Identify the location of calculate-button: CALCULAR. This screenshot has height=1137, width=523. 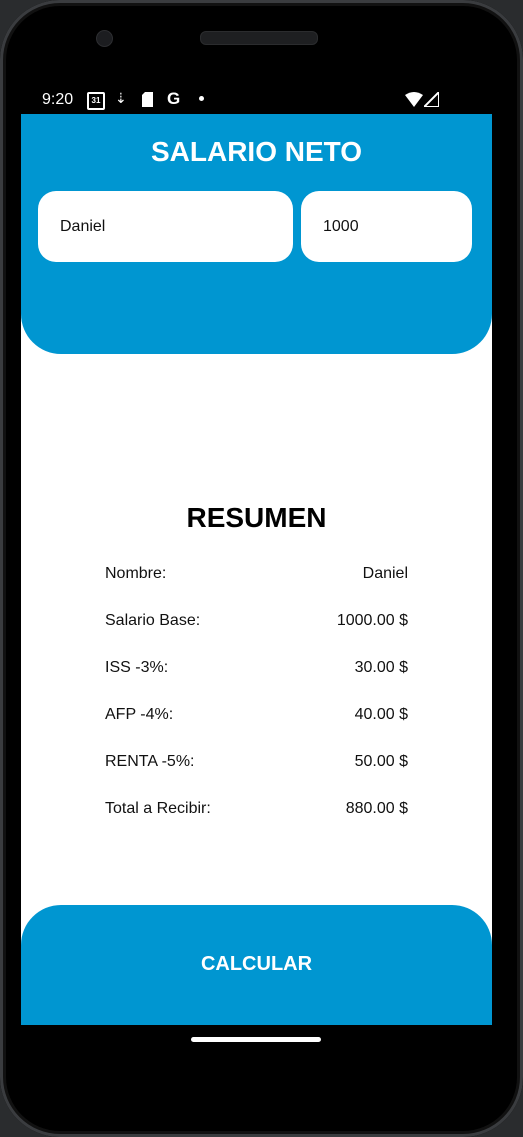
(256, 965).